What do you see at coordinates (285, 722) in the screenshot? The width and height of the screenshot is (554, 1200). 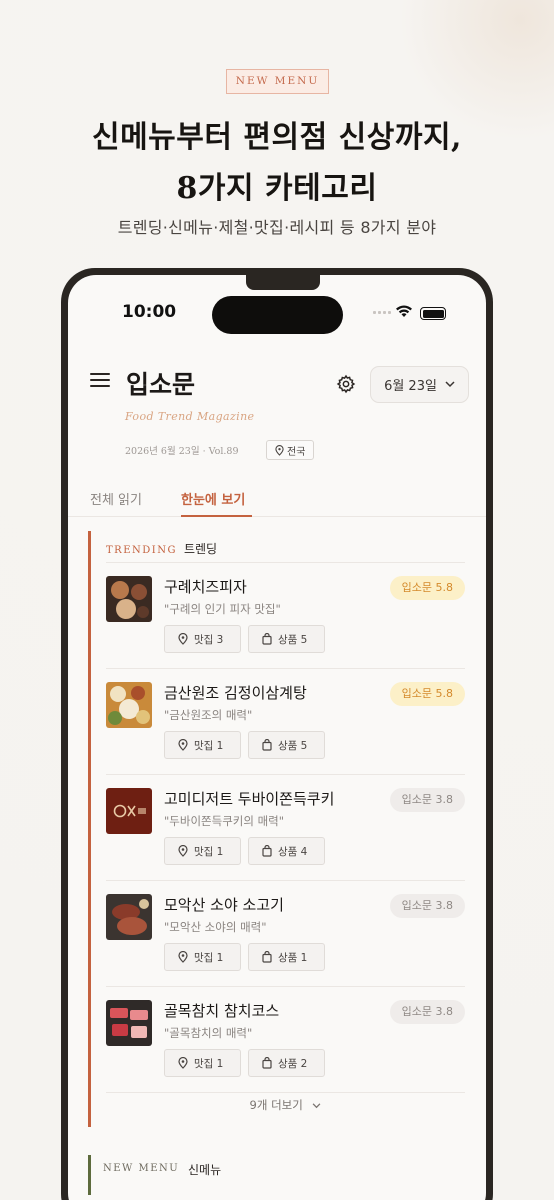 I see `list-item: 금산원조 김정이삼계탕 "금산원조의 매력" 입소문 5.8 맛집 1 상품 5` at bounding box center [285, 722].